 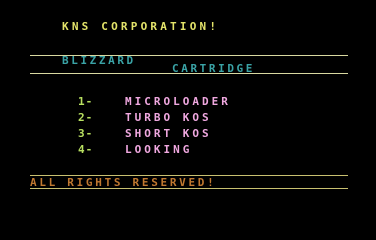 I want to click on menu-item-number: 2-, so click(x=86, y=117).